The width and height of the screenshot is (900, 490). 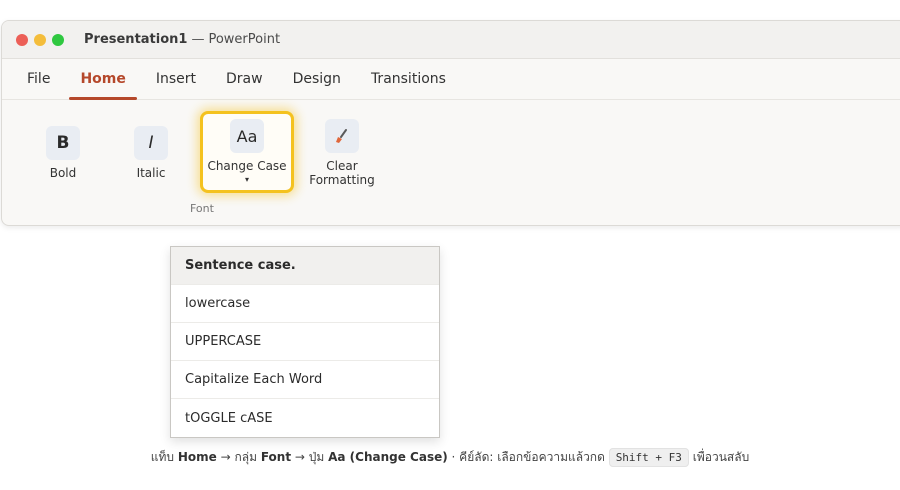 What do you see at coordinates (342, 166) in the screenshot?
I see `clear-formatting-label-line1: Clear` at bounding box center [342, 166].